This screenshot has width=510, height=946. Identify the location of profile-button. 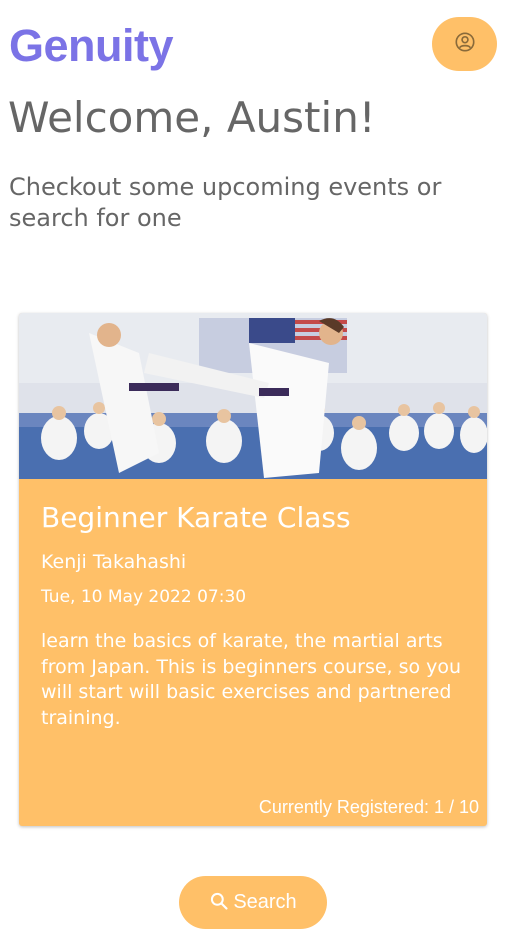
(464, 44).